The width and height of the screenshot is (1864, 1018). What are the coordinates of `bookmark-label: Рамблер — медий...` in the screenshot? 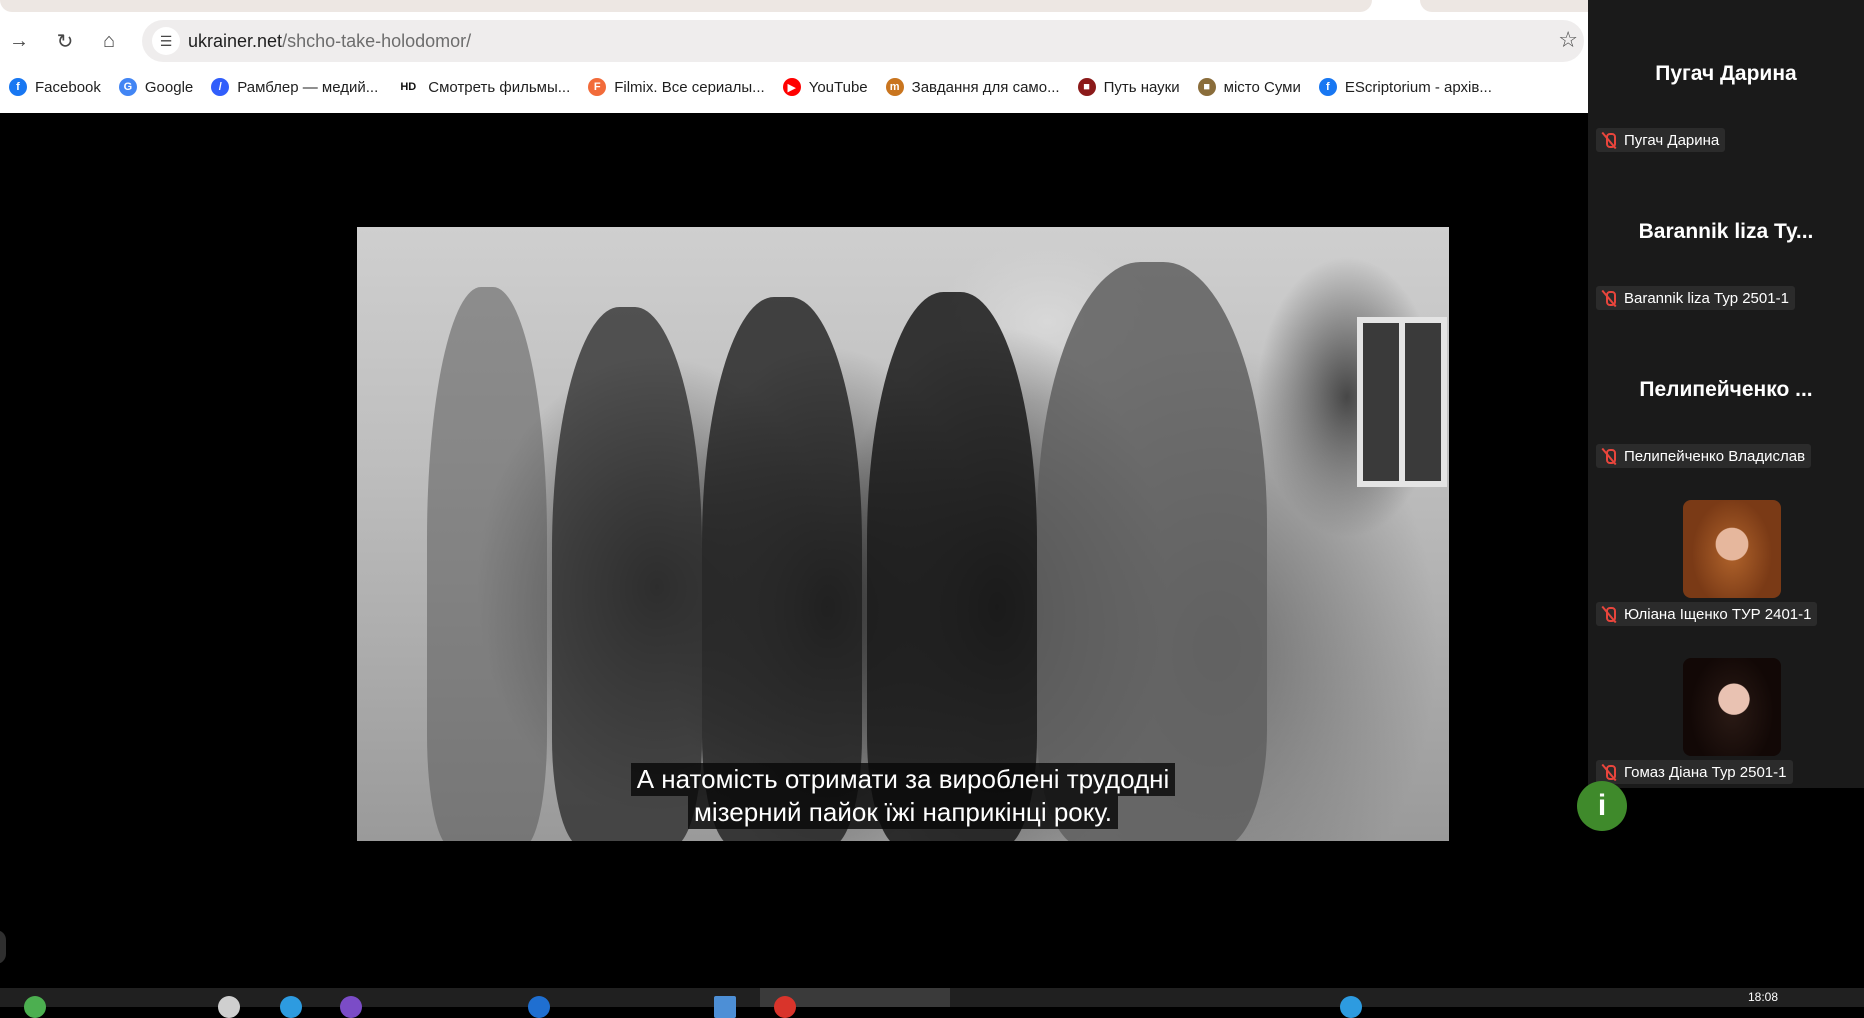 It's located at (308, 87).